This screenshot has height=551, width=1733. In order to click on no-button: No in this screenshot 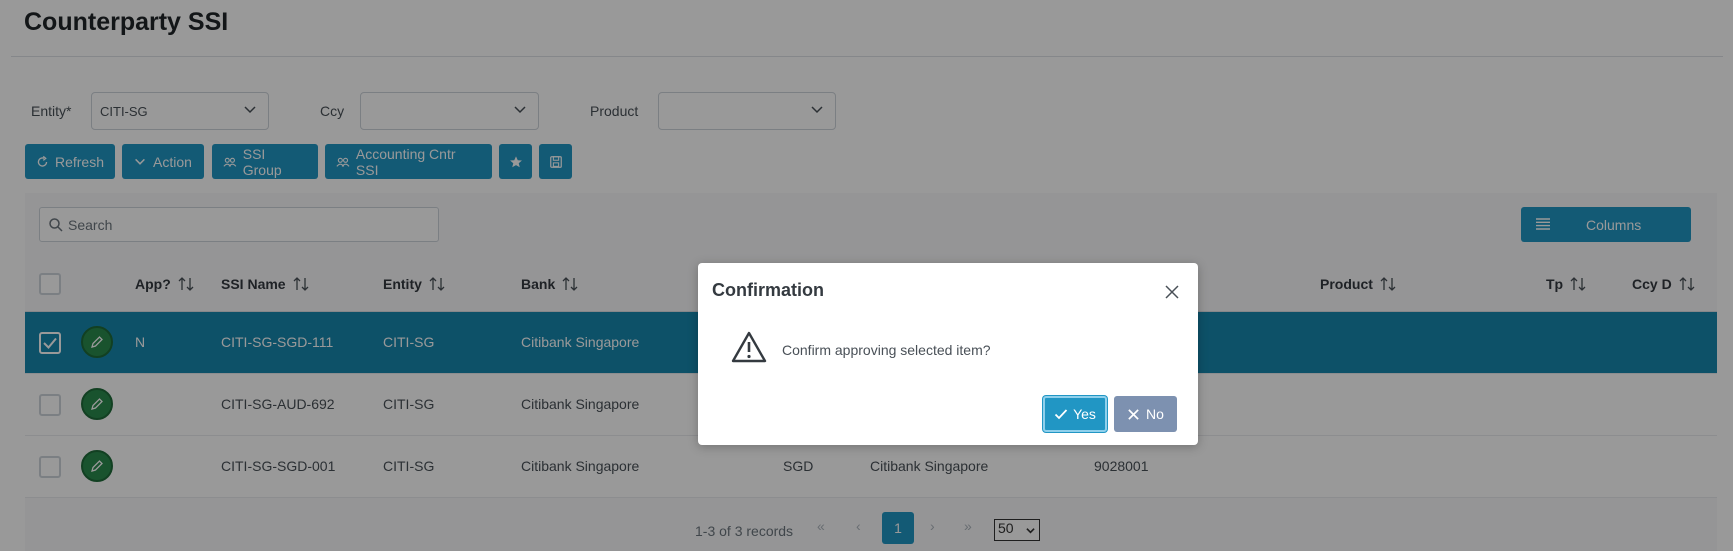, I will do `click(1145, 414)`.